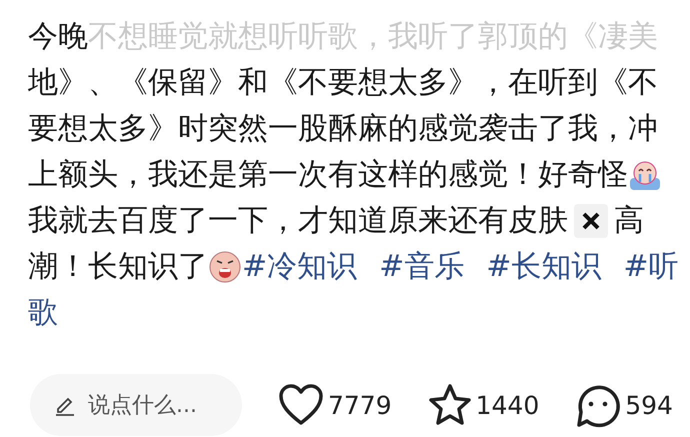 Image resolution: width=690 pixels, height=437 pixels. Describe the element at coordinates (301, 405) in the screenshot. I see `heart-icon` at that location.